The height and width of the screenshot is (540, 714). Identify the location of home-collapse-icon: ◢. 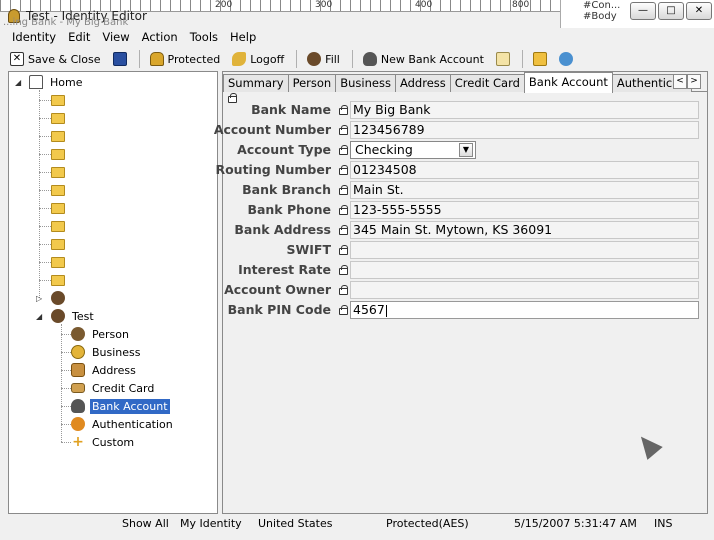
(18, 82).